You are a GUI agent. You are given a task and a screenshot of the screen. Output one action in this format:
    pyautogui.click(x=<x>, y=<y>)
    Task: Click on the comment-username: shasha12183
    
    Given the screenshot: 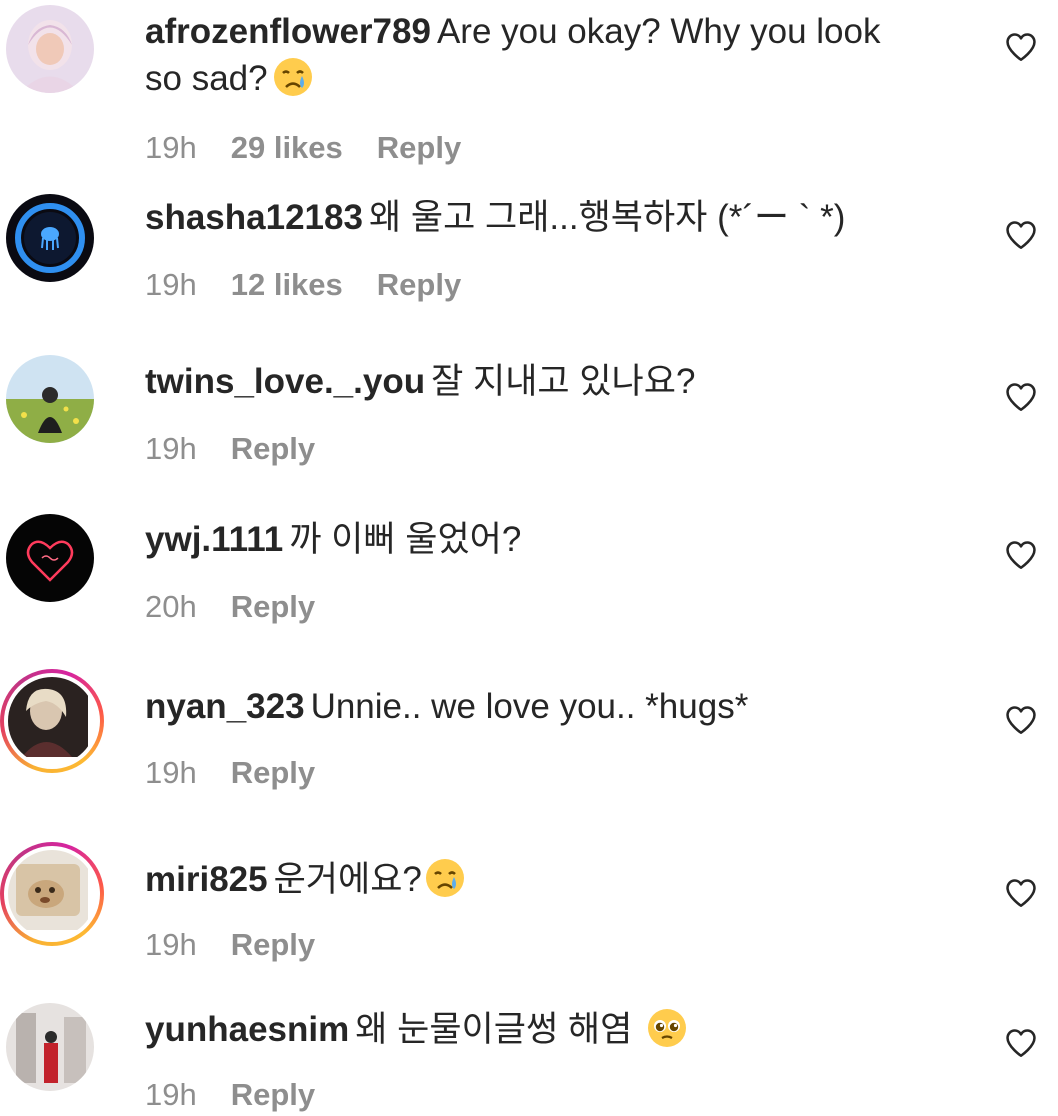 What is the action you would take?
    pyautogui.click(x=254, y=217)
    